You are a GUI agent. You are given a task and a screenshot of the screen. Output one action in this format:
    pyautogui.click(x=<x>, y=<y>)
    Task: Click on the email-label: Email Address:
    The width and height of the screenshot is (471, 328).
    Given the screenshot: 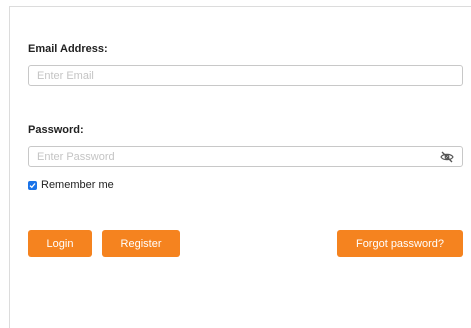 What is the action you would take?
    pyautogui.click(x=68, y=49)
    